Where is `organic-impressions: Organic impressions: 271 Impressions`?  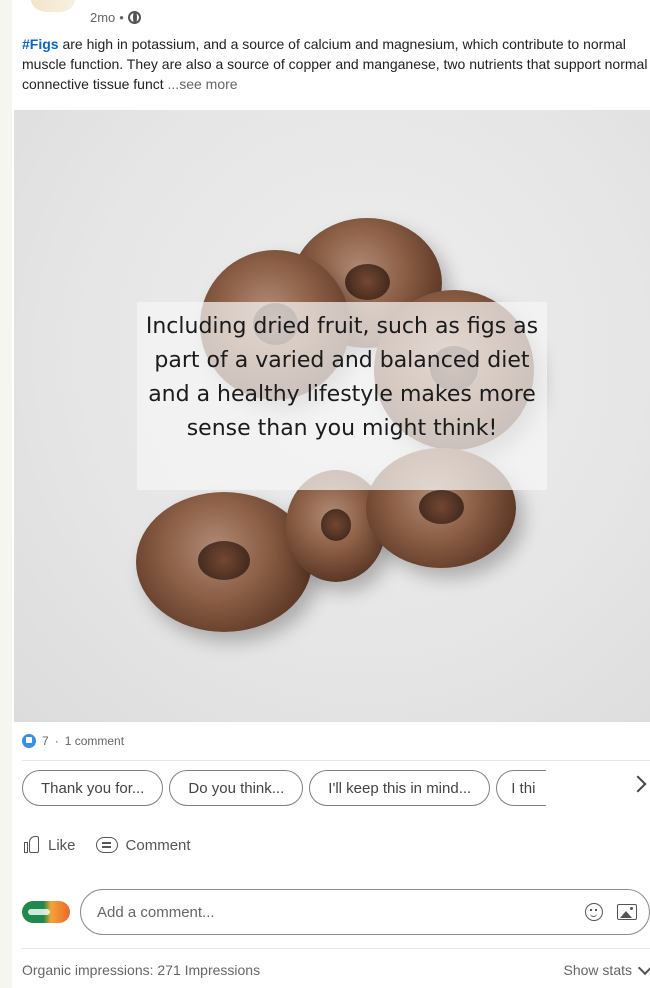 organic-impressions: Organic impressions: 271 Impressions is located at coordinates (141, 970).